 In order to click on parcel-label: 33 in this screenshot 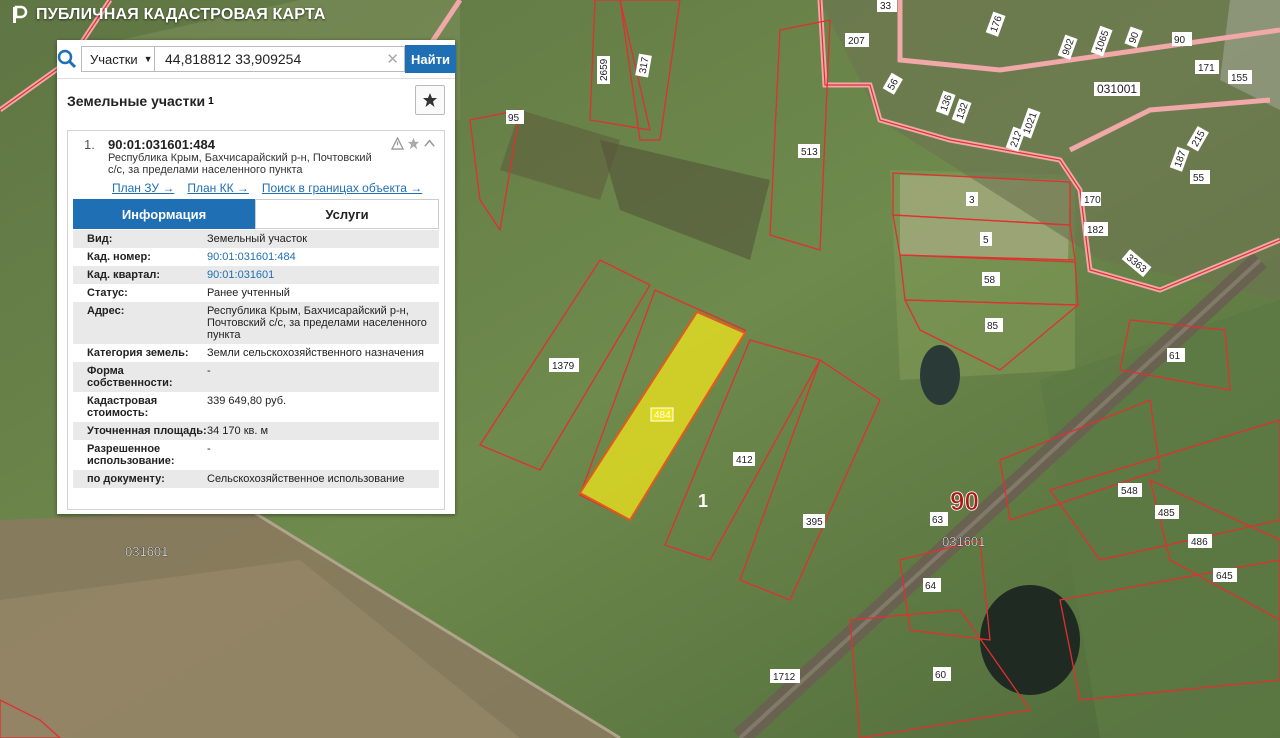, I will do `click(887, 6)`.